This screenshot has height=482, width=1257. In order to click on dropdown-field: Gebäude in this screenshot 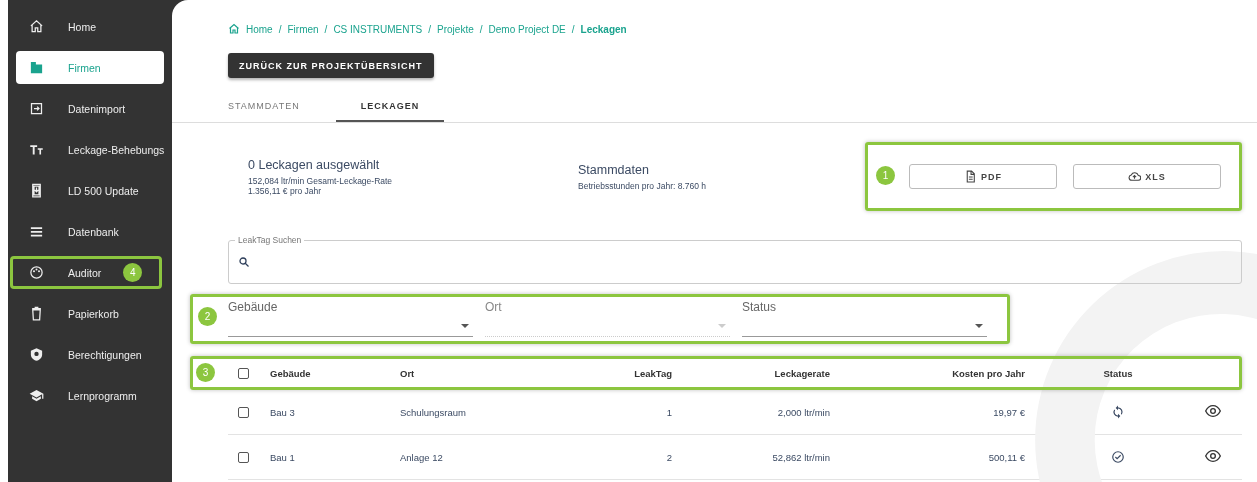, I will do `click(350, 318)`.